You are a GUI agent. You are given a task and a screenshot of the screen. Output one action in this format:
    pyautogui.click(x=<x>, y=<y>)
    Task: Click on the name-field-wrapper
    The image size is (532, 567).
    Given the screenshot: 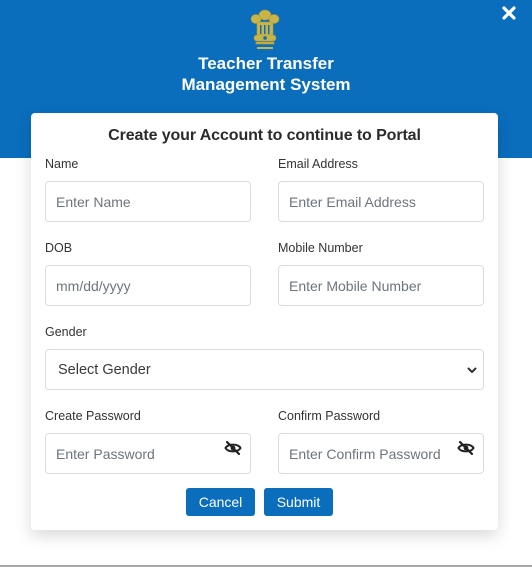 What is the action you would take?
    pyautogui.click(x=148, y=201)
    